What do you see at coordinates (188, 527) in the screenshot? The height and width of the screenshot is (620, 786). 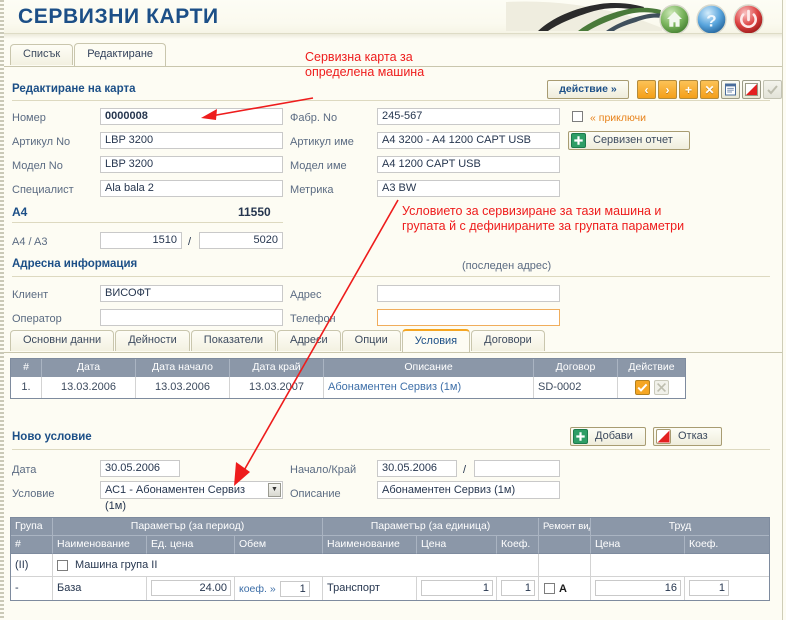 I see `col-param-period: Параметър (за период)` at bounding box center [188, 527].